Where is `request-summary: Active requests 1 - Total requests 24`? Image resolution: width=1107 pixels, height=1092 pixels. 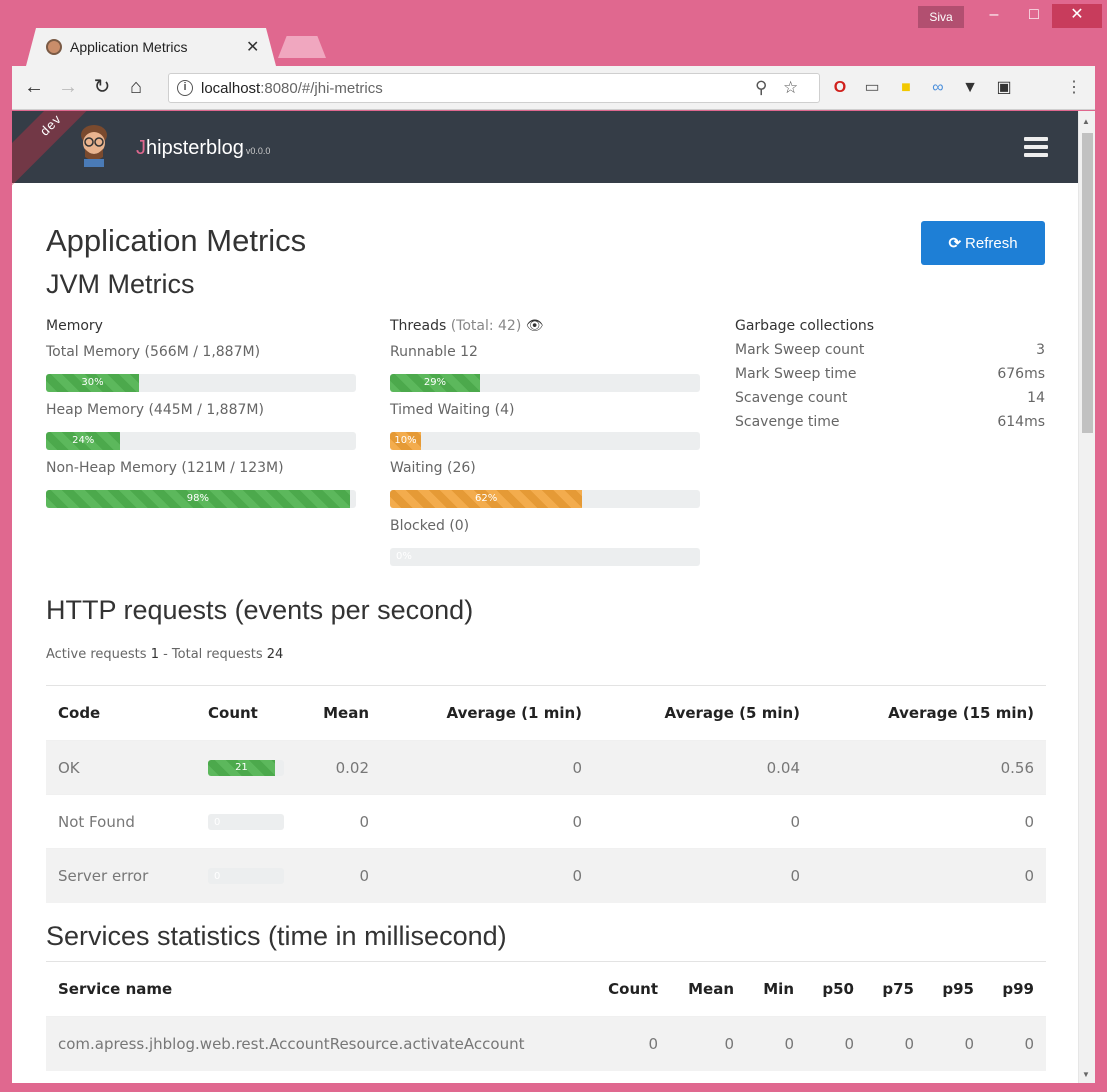 request-summary: Active requests 1 - Total requests 24 is located at coordinates (164, 654).